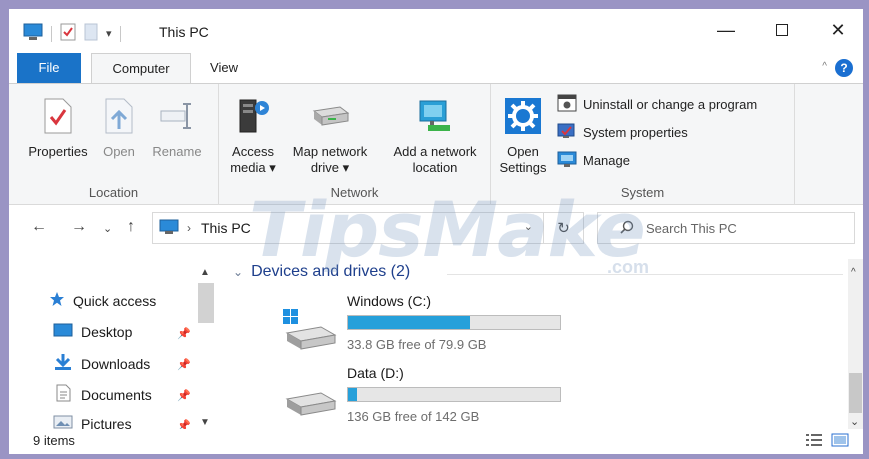  What do you see at coordinates (119, 151) in the screenshot?
I see `open-label: Open` at bounding box center [119, 151].